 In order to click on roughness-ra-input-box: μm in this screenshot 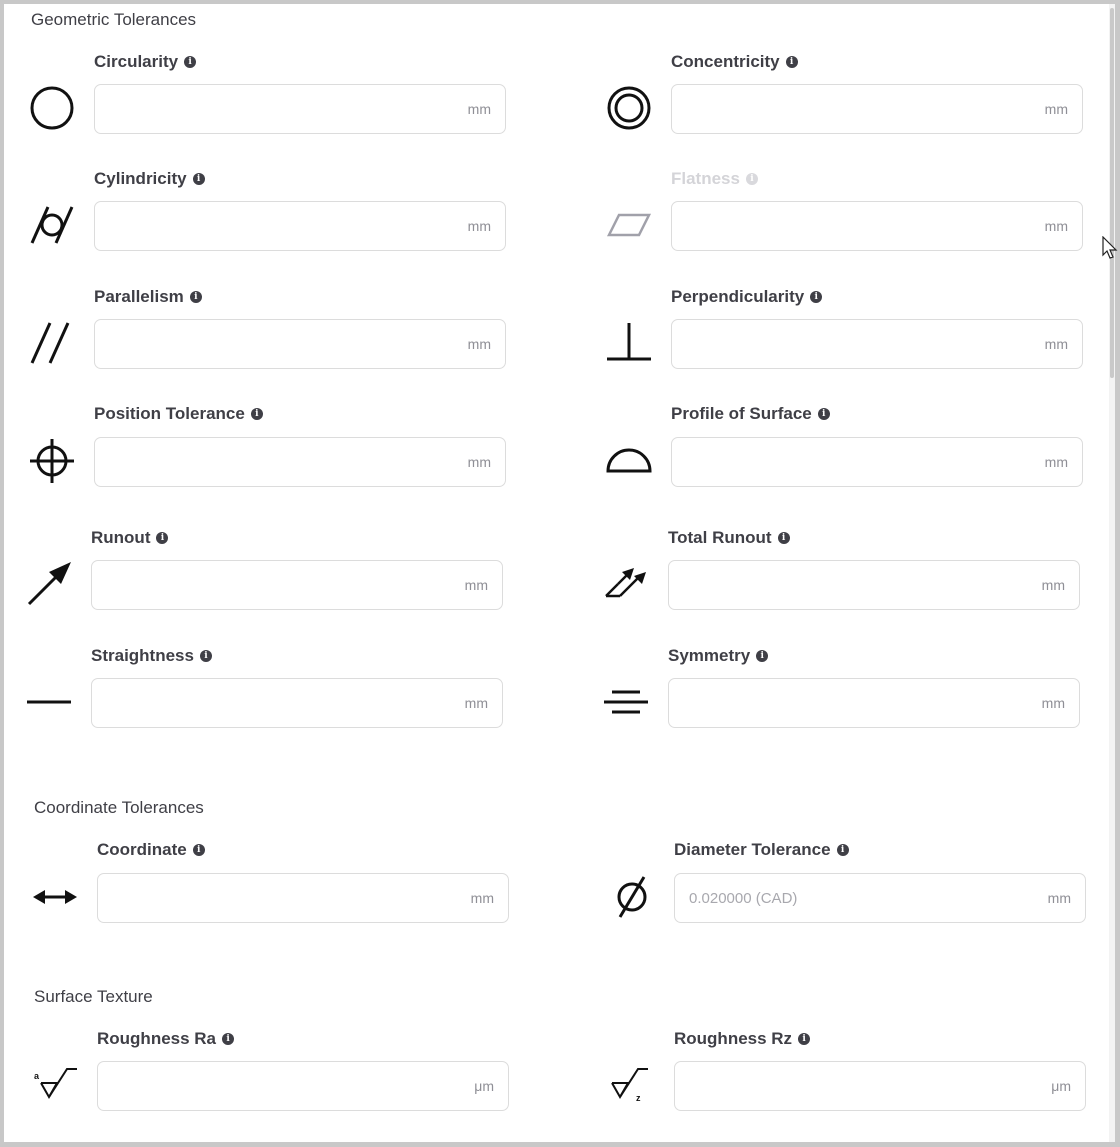, I will do `click(303, 1086)`.